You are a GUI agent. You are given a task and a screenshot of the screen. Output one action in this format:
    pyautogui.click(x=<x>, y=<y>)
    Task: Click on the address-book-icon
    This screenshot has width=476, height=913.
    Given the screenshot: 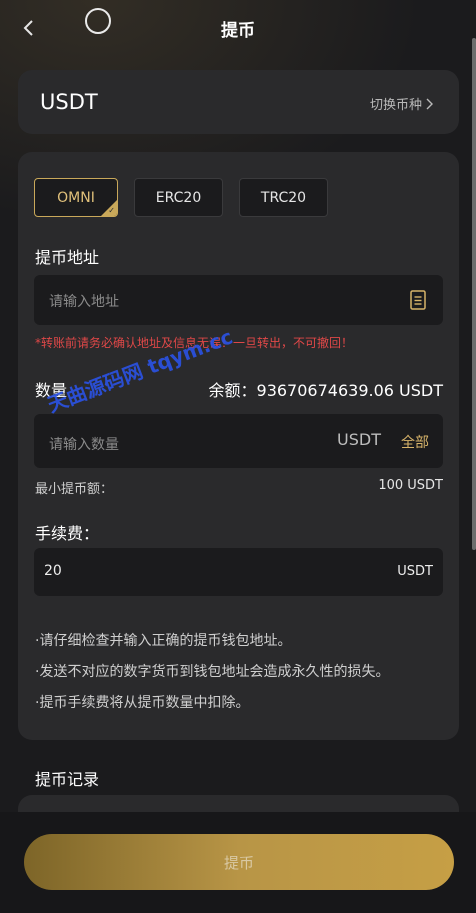 What is the action you would take?
    pyautogui.click(x=418, y=300)
    